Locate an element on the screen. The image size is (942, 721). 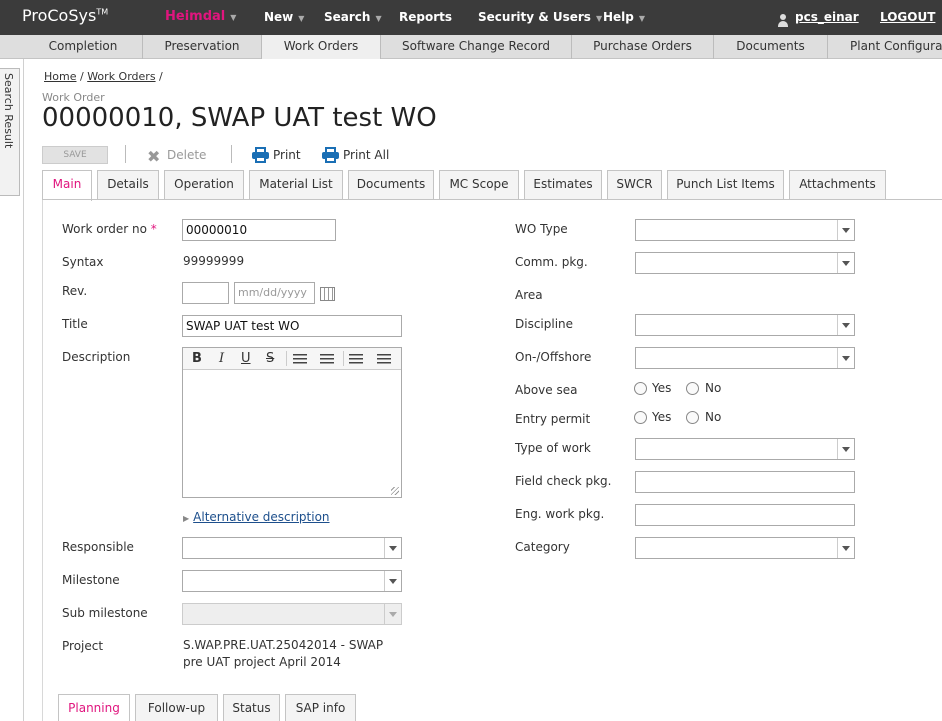
discipline-select is located at coordinates (745, 325).